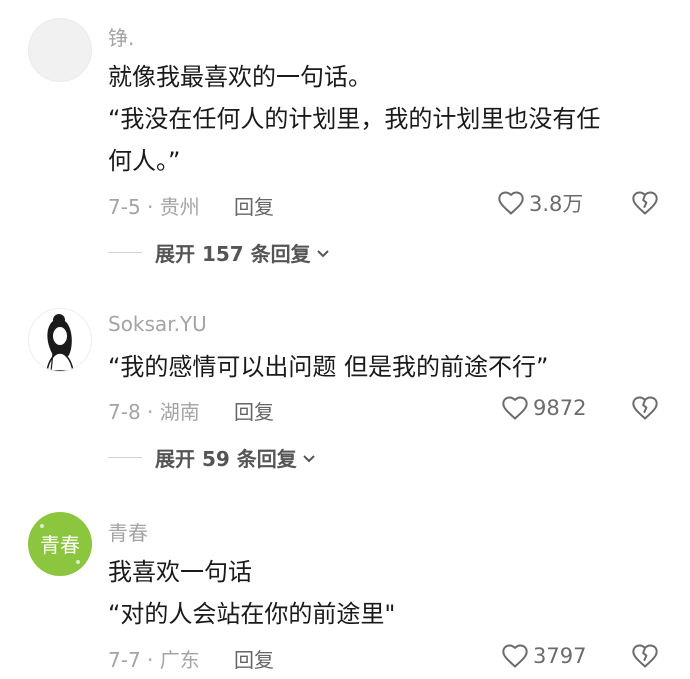 This screenshot has height=679, width=690. I want to click on like-button: 3.8万, so click(540, 203).